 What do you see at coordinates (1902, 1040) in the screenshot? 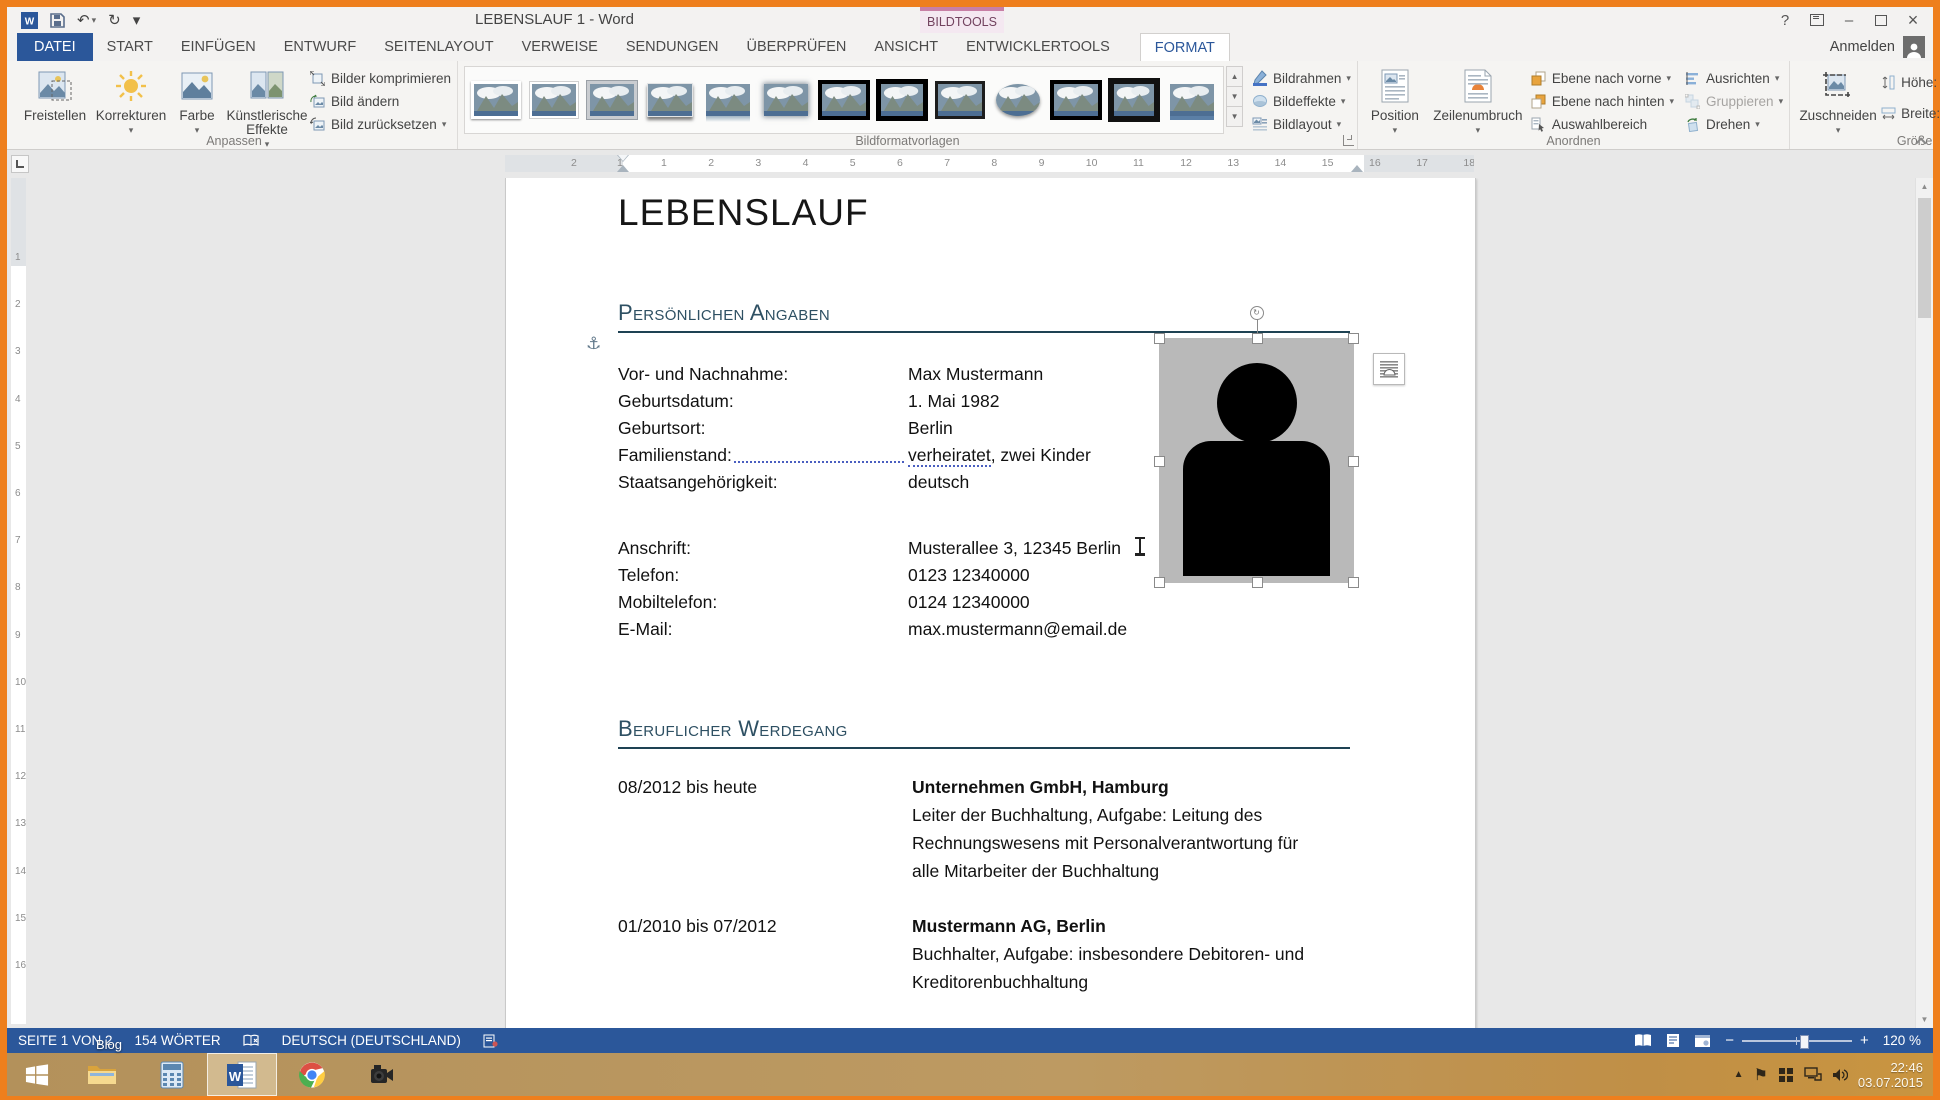
I see `zoom-percentage: 120 %` at bounding box center [1902, 1040].